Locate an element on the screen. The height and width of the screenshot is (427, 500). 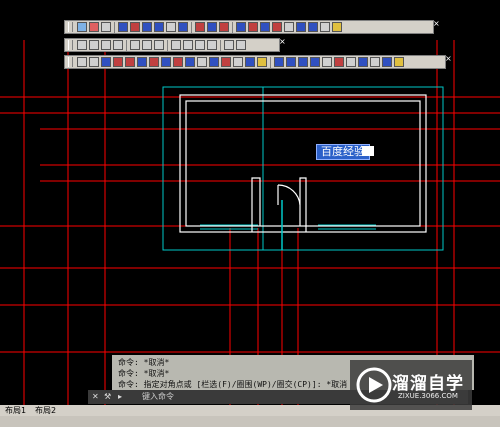
baseline-icon is located at coordinates (200, 27).